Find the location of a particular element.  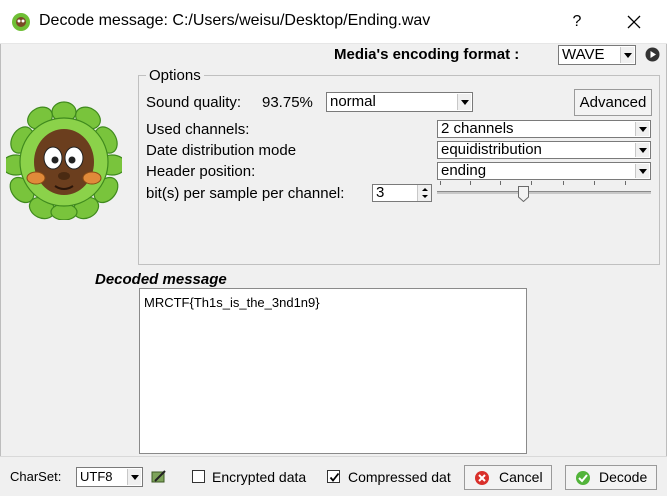

decode-button: Decode is located at coordinates (611, 477).